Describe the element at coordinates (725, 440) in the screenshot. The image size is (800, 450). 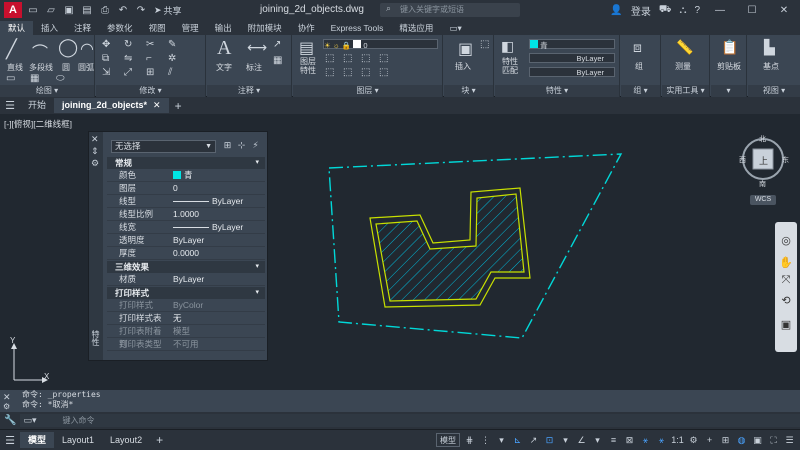
I see `units-icon: ⊞` at that location.